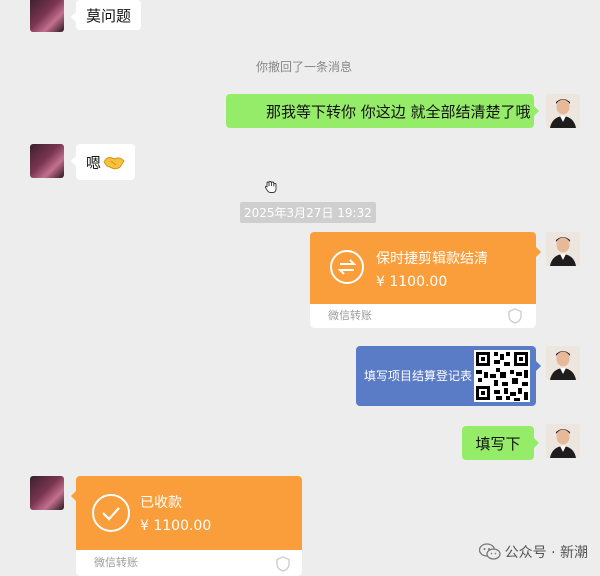  Describe the element at coordinates (546, 553) in the screenshot. I see `watermark-text: 公众号 · 新潮` at that location.